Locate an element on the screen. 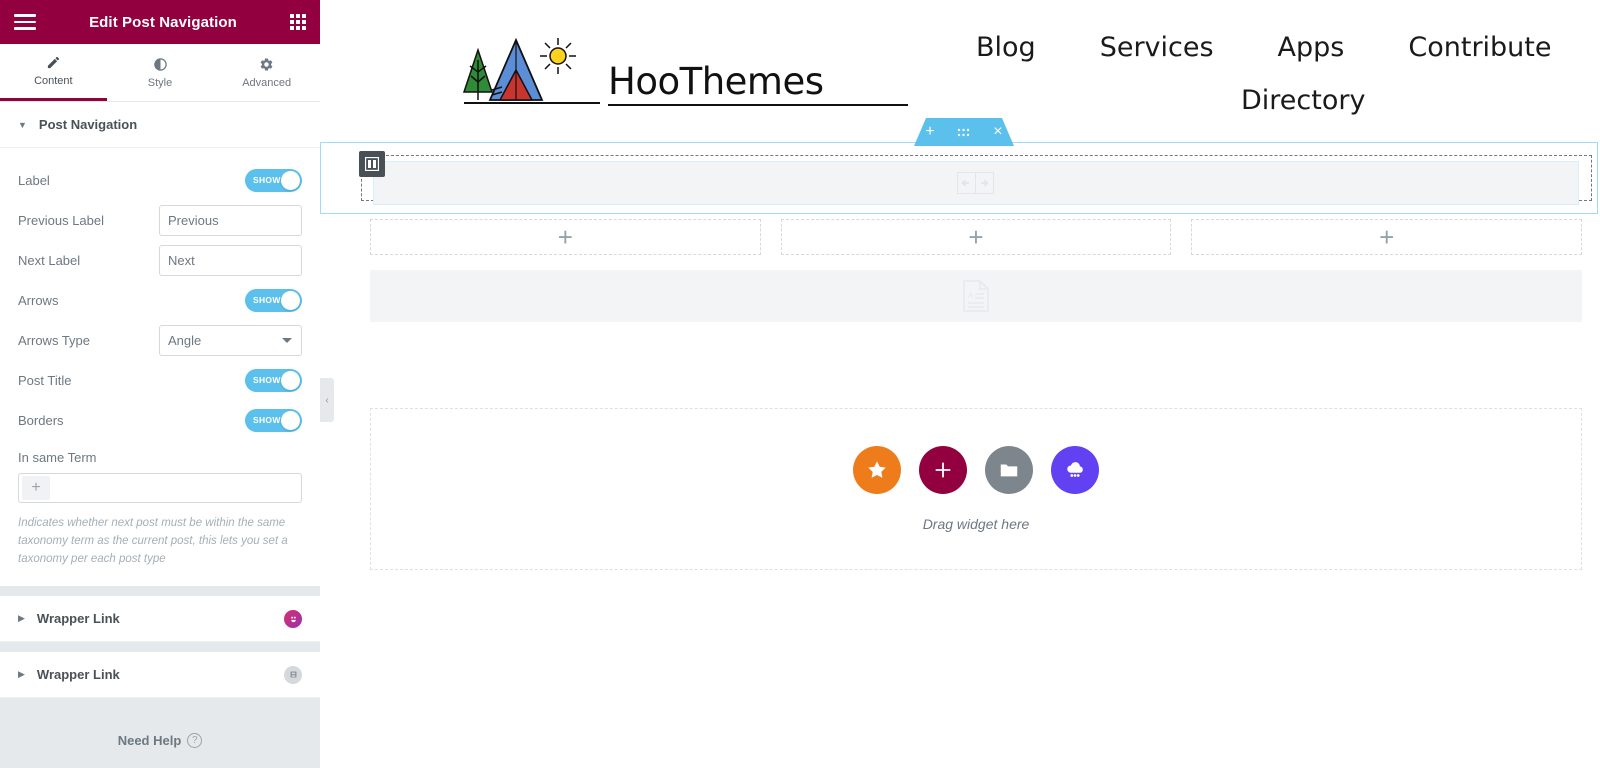 This screenshot has width=1600, height=768. star-icon is located at coordinates (877, 469).